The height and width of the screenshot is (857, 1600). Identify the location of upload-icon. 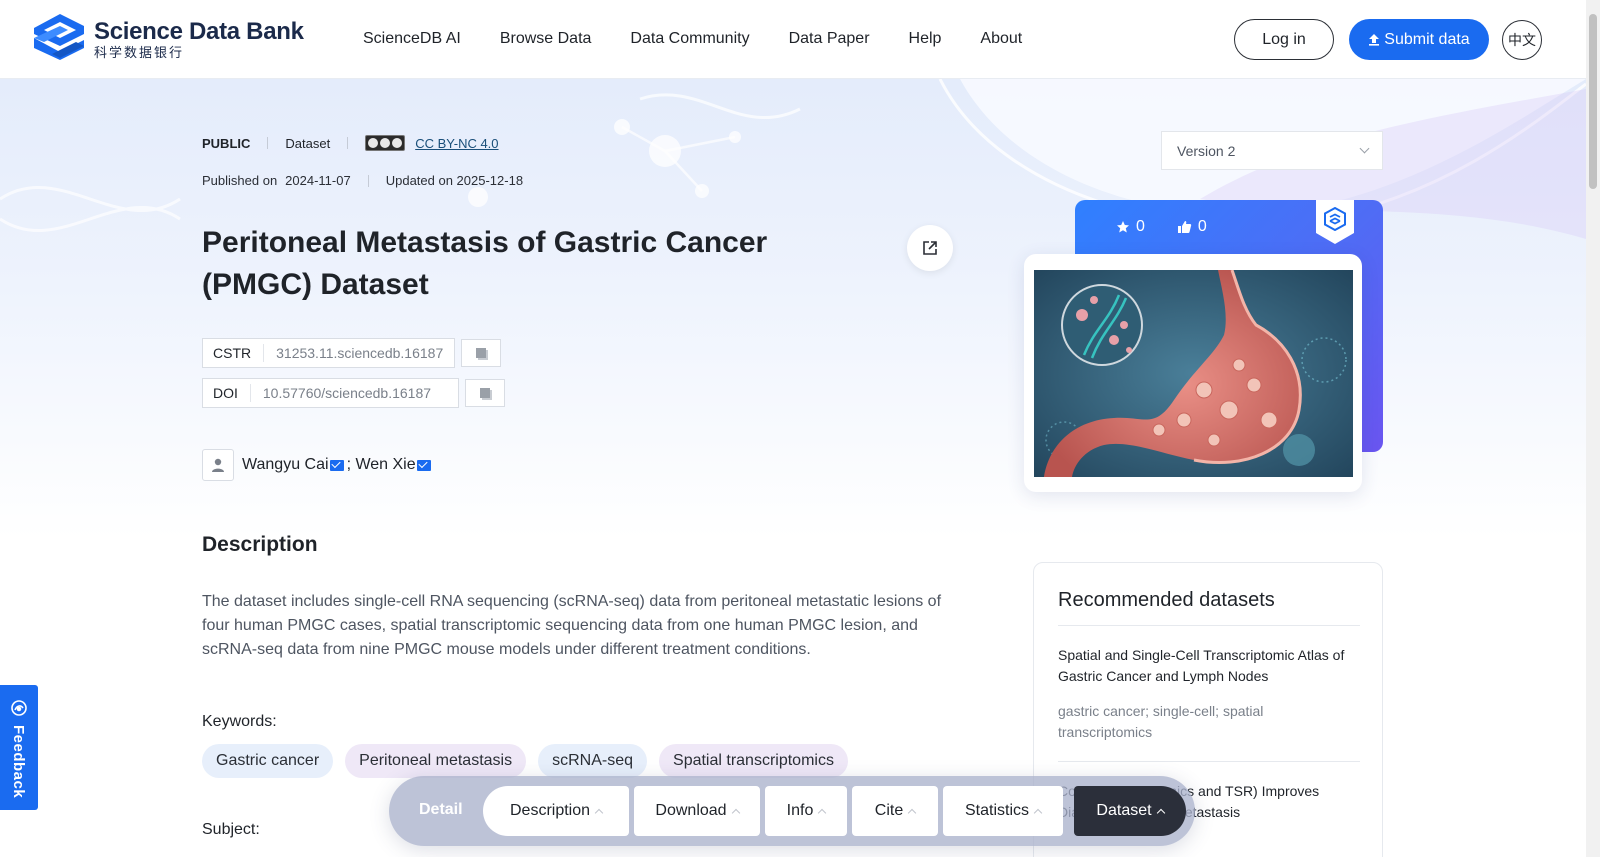
(1374, 40).